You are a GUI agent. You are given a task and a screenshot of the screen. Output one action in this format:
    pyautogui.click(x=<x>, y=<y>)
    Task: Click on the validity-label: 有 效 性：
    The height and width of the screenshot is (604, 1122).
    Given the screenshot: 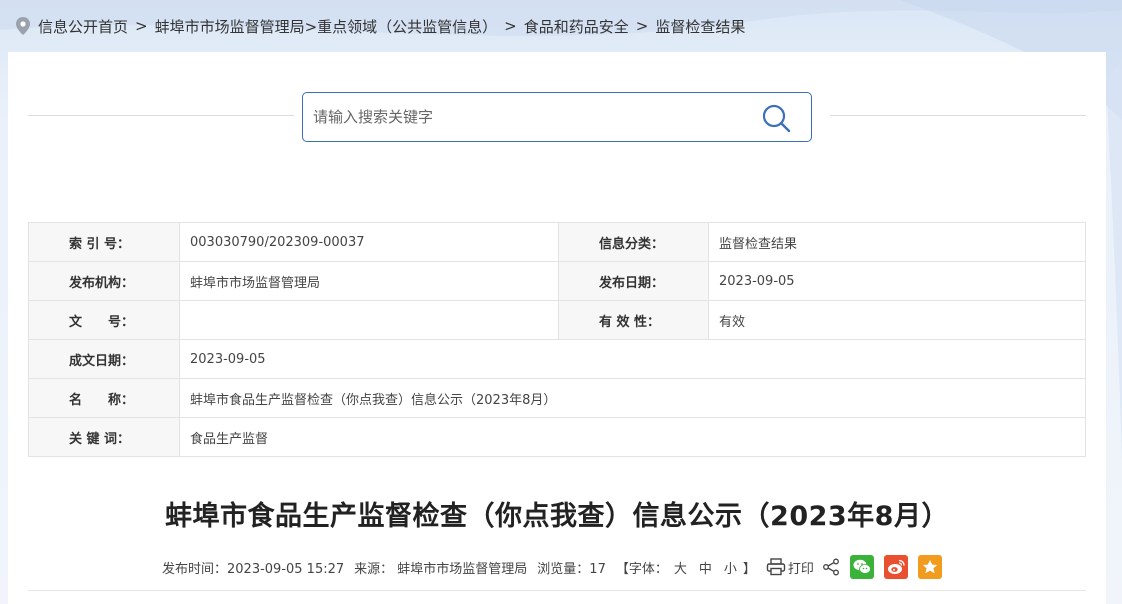 What is the action you would take?
    pyautogui.click(x=633, y=320)
    